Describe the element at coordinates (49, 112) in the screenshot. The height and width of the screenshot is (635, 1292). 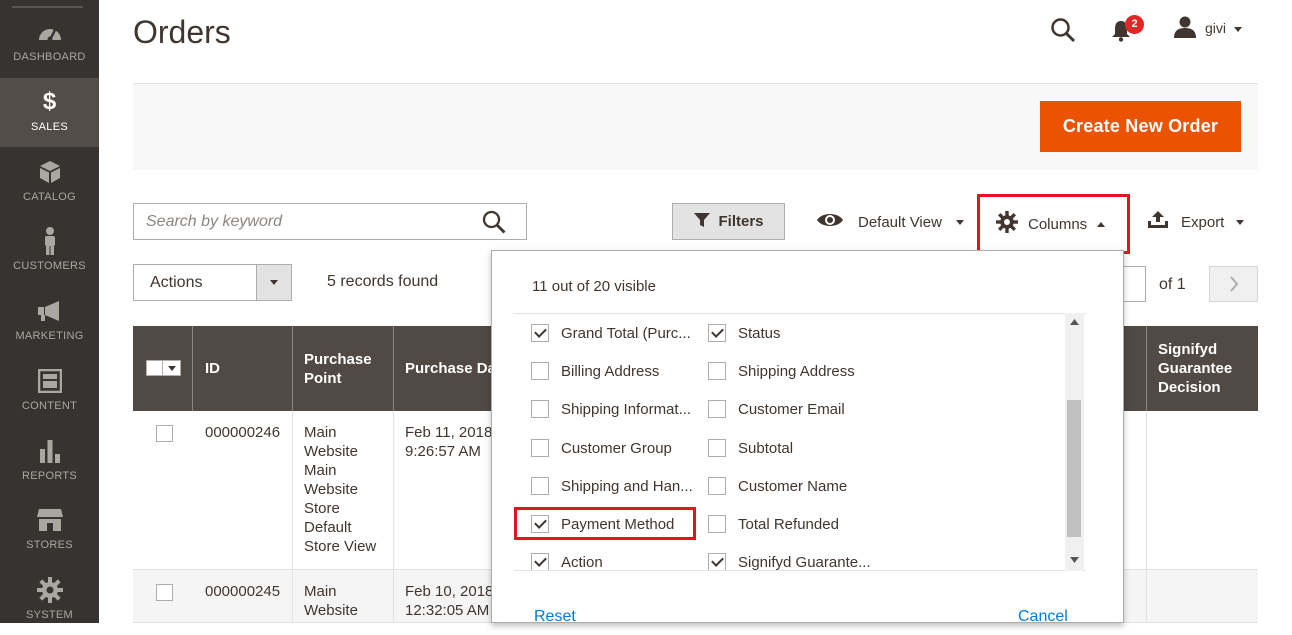
I see `sidebar-item-sales: $ SALES` at that location.